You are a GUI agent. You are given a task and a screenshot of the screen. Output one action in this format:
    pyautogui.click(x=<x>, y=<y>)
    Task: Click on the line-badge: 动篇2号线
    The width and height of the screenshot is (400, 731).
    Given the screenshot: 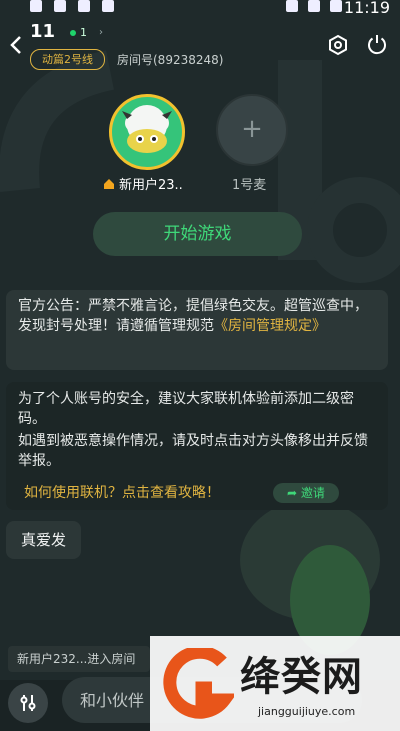 What is the action you would take?
    pyautogui.click(x=67, y=59)
    